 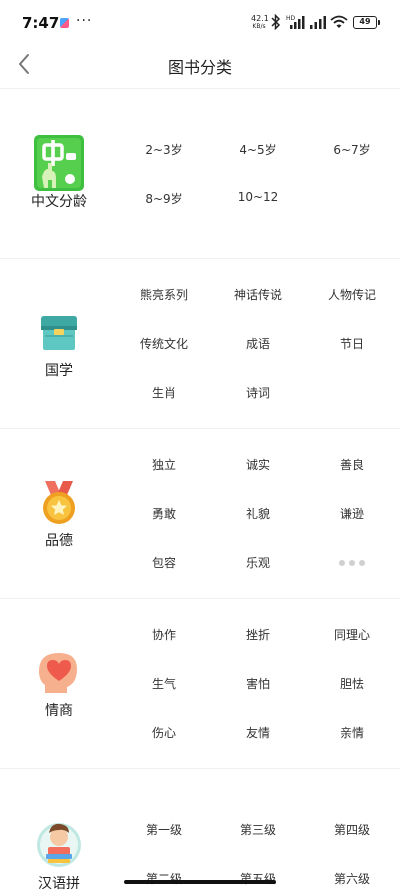 What do you see at coordinates (59, 711) in the screenshot?
I see `category-label: 情商` at bounding box center [59, 711].